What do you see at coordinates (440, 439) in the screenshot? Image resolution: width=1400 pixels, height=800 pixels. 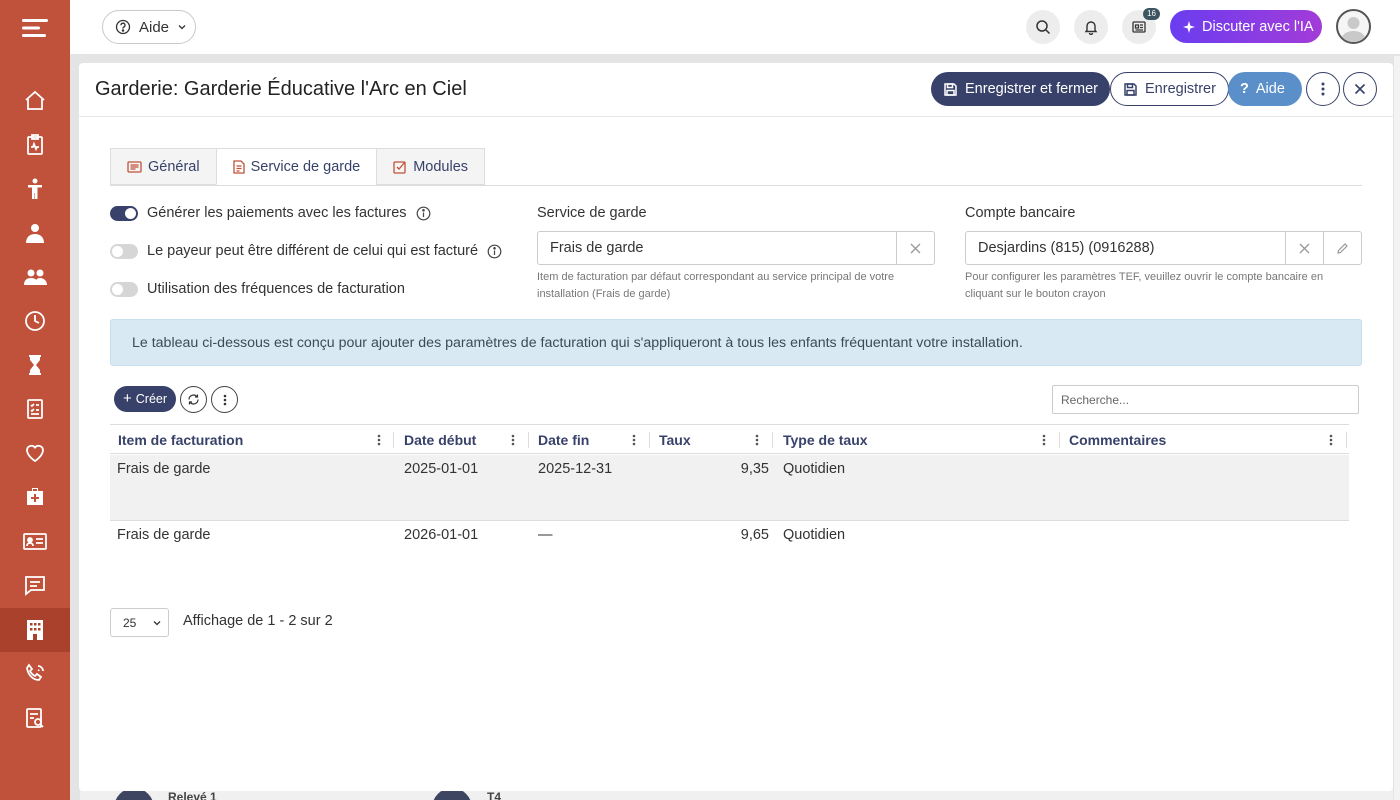 I see `column-header: Date début` at bounding box center [440, 439].